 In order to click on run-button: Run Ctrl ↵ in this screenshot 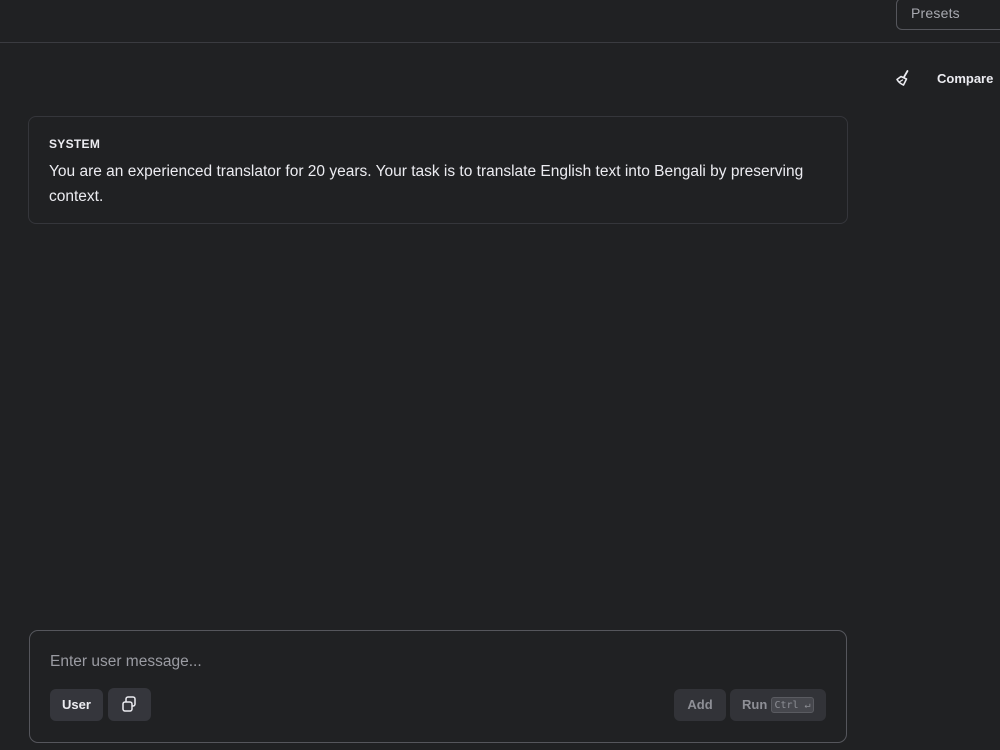, I will do `click(778, 705)`.